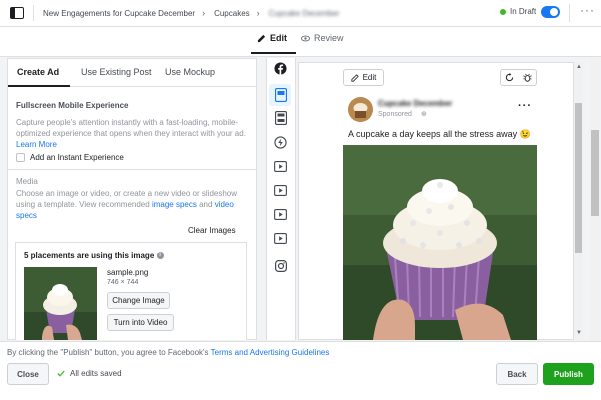  Describe the element at coordinates (160, 256) in the screenshot. I see `info-icon: i` at that location.